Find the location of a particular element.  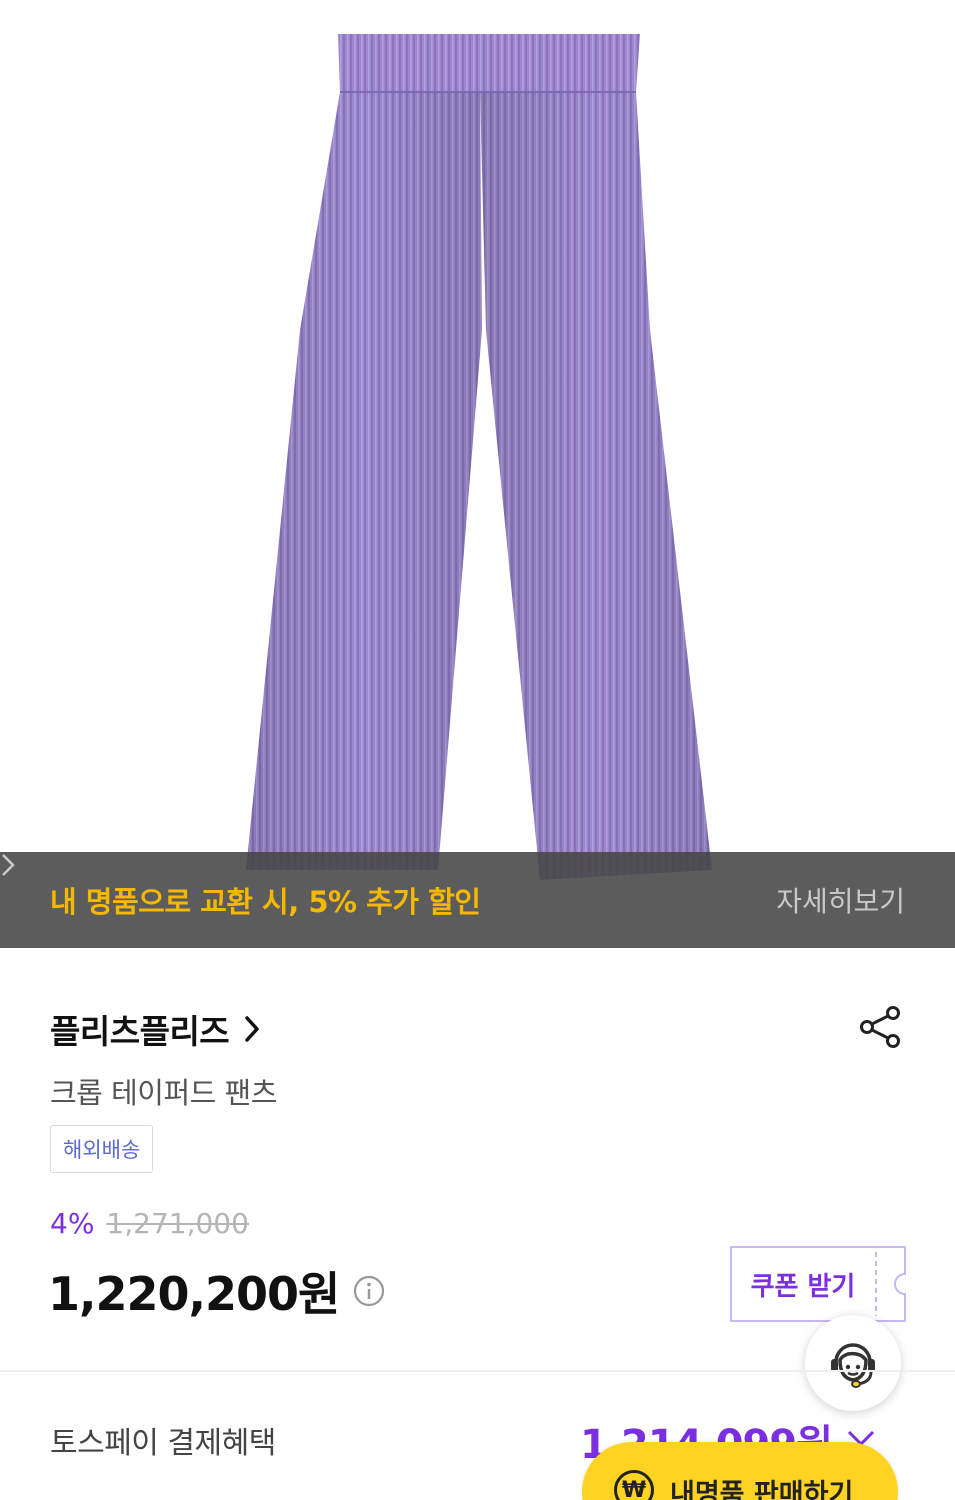

coupon-button: 쿠폰 받기 is located at coordinates (818, 1284).